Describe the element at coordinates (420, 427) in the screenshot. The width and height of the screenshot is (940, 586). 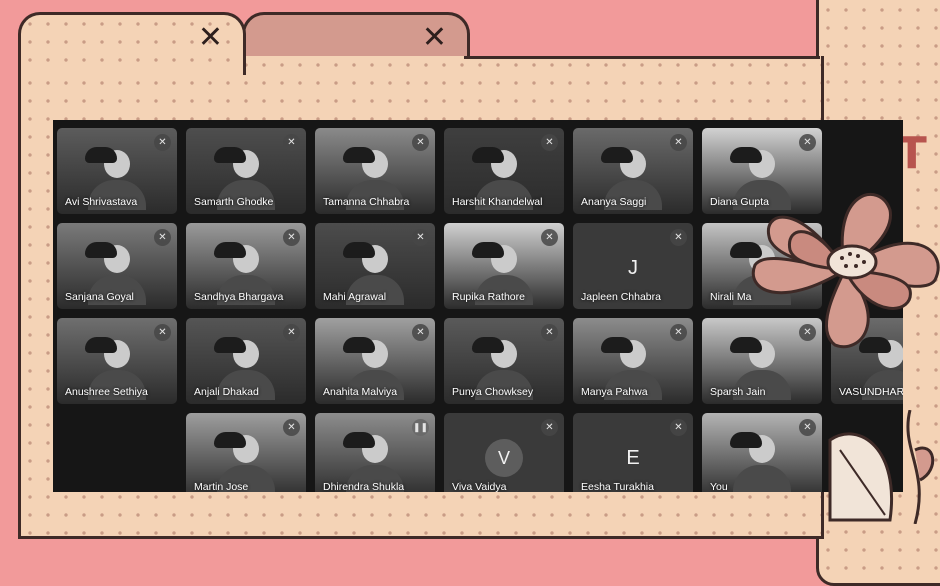
I see `audio-level-icon: ❚❚` at that location.